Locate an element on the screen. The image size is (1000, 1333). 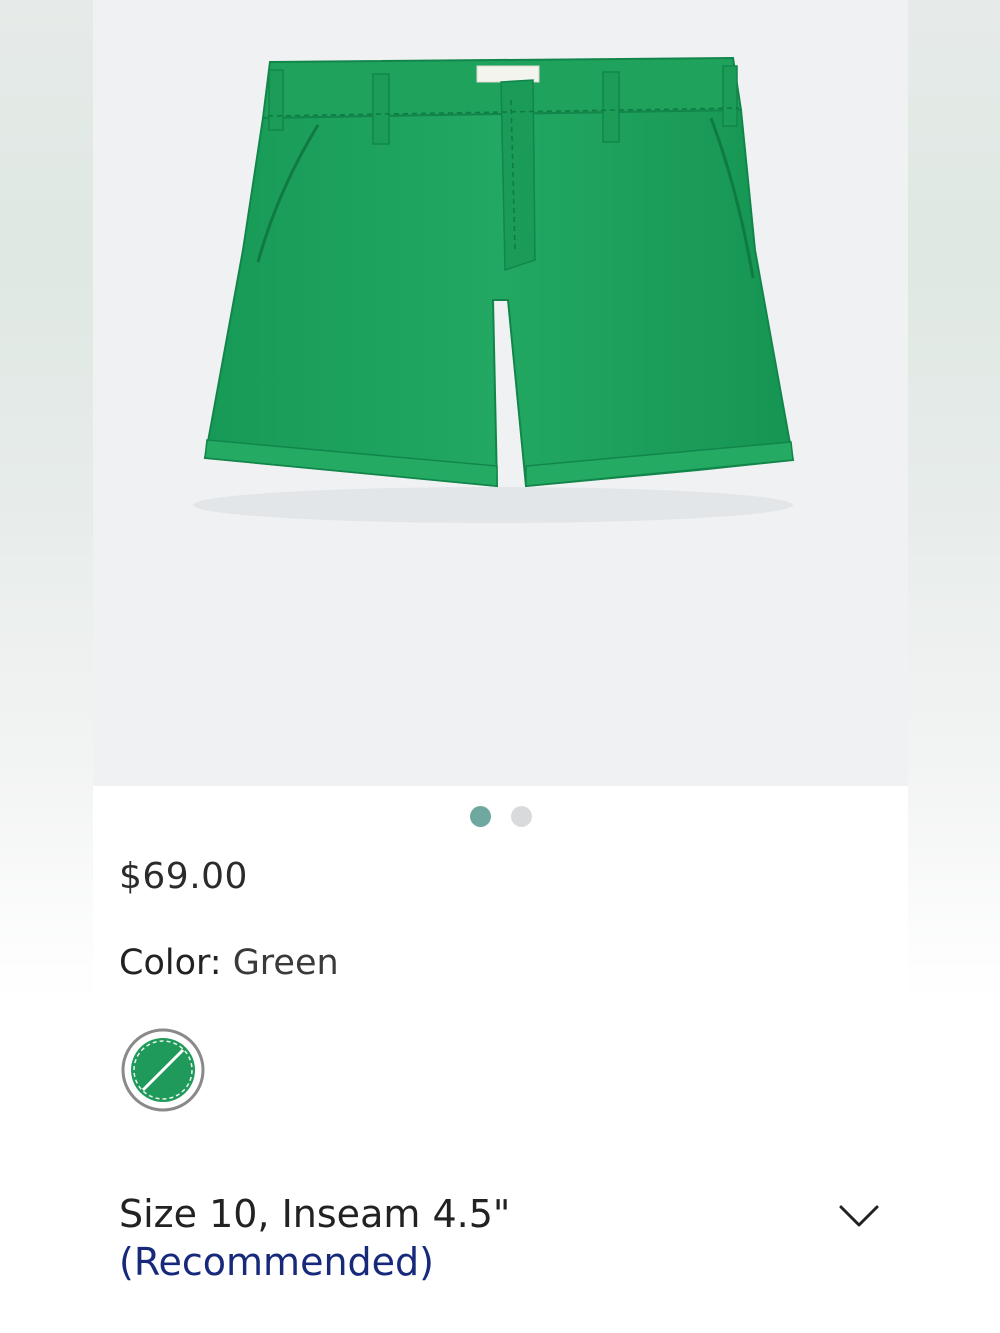
color-swatch-icon is located at coordinates (163, 1070).